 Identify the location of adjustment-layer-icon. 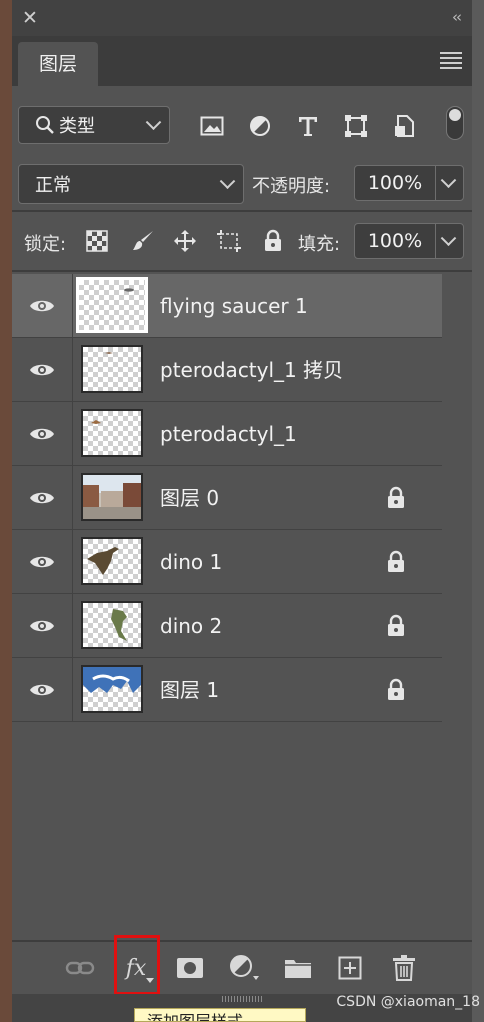
(244, 968).